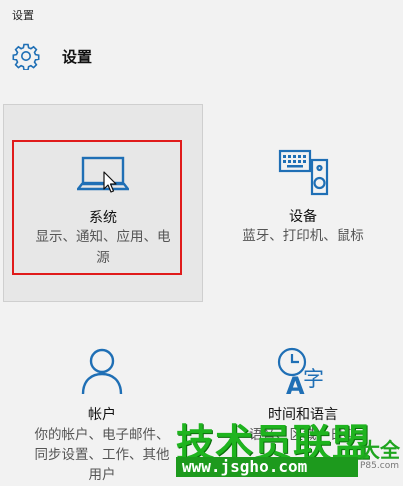  I want to click on watermark-daquan-text: 大全, so click(380, 450).